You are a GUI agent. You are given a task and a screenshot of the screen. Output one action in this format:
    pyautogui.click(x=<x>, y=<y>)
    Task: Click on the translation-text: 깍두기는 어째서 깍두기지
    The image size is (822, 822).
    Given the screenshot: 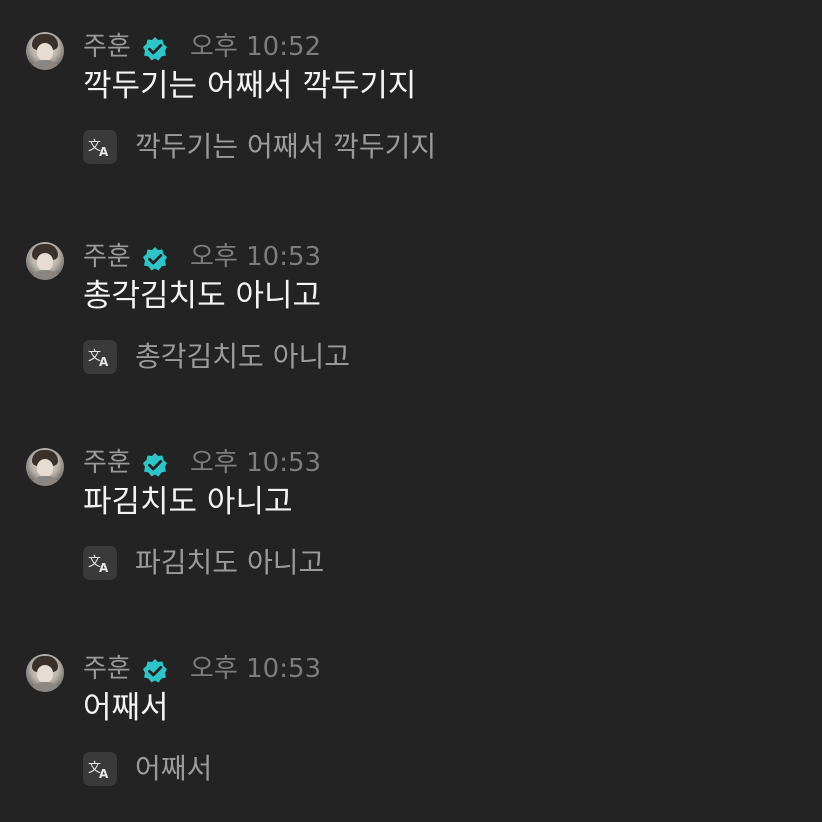 What is the action you would take?
    pyautogui.click(x=286, y=146)
    